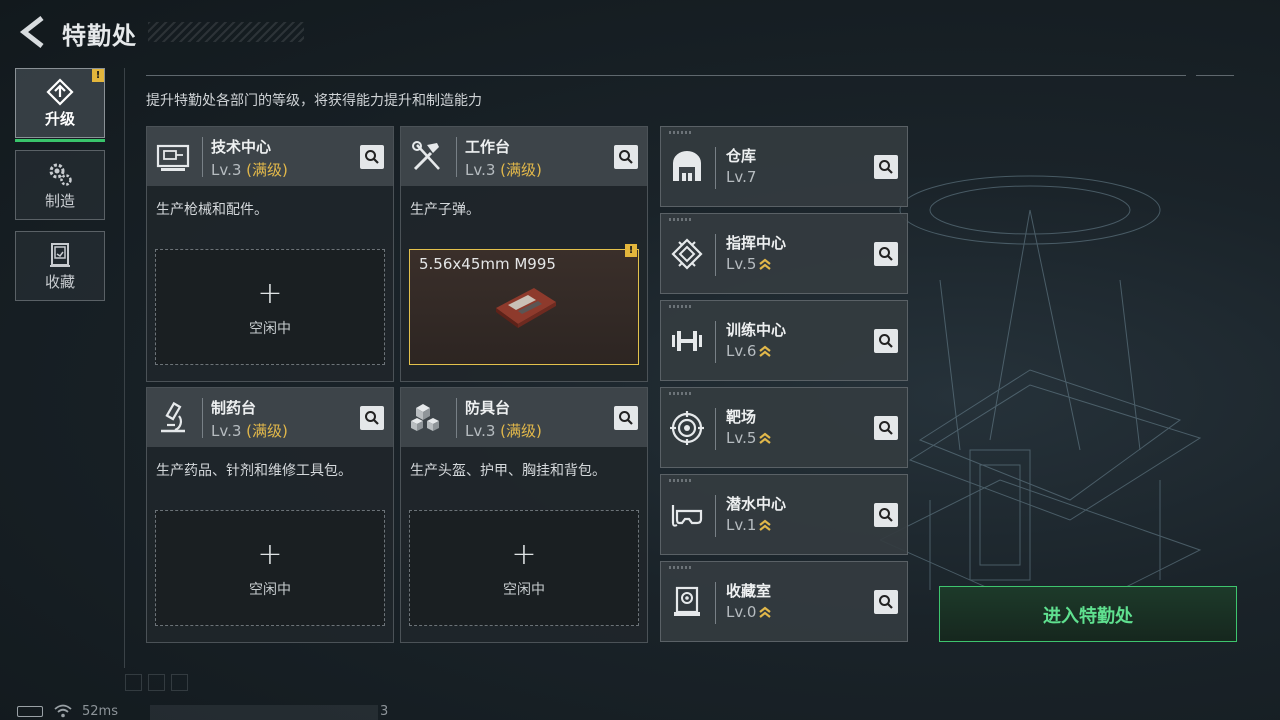 The width and height of the screenshot is (1280, 720). Describe the element at coordinates (749, 438) in the screenshot. I see `facility-level: Lv.5` at that location.